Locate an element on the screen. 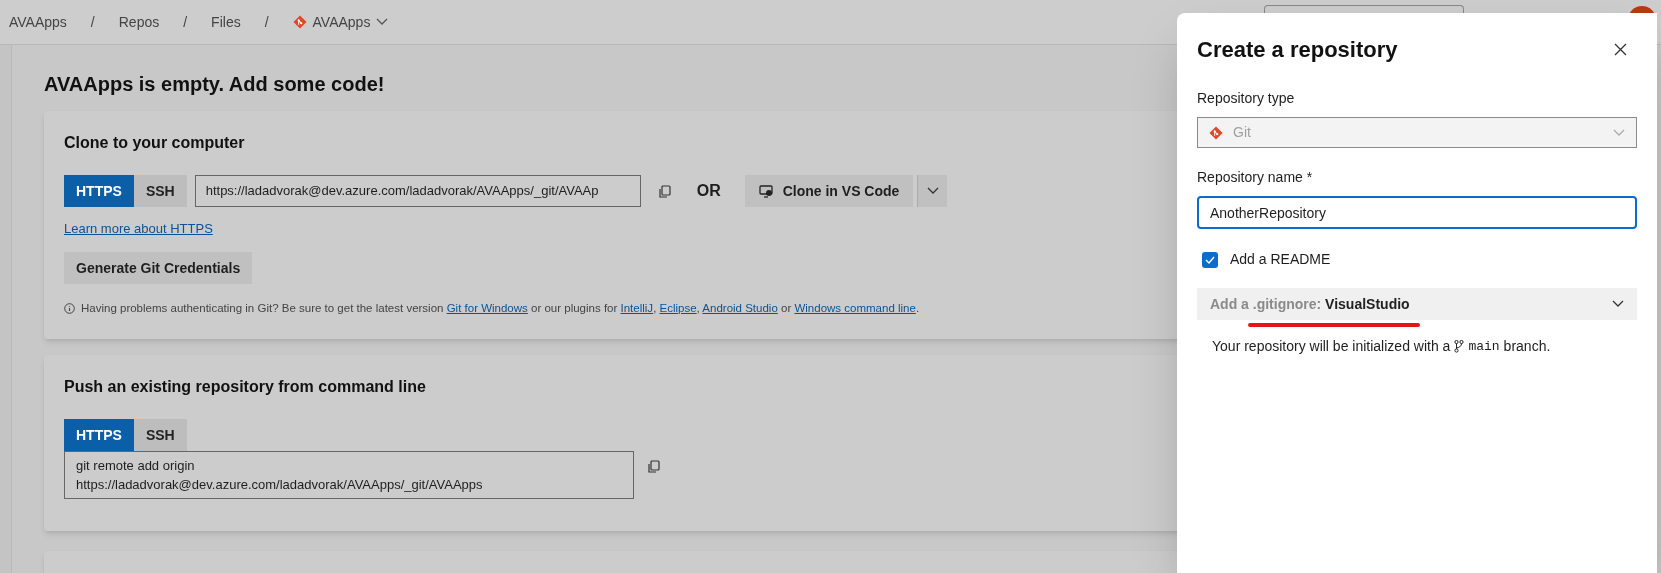  dialog-title: Create a repository is located at coordinates (1297, 50).